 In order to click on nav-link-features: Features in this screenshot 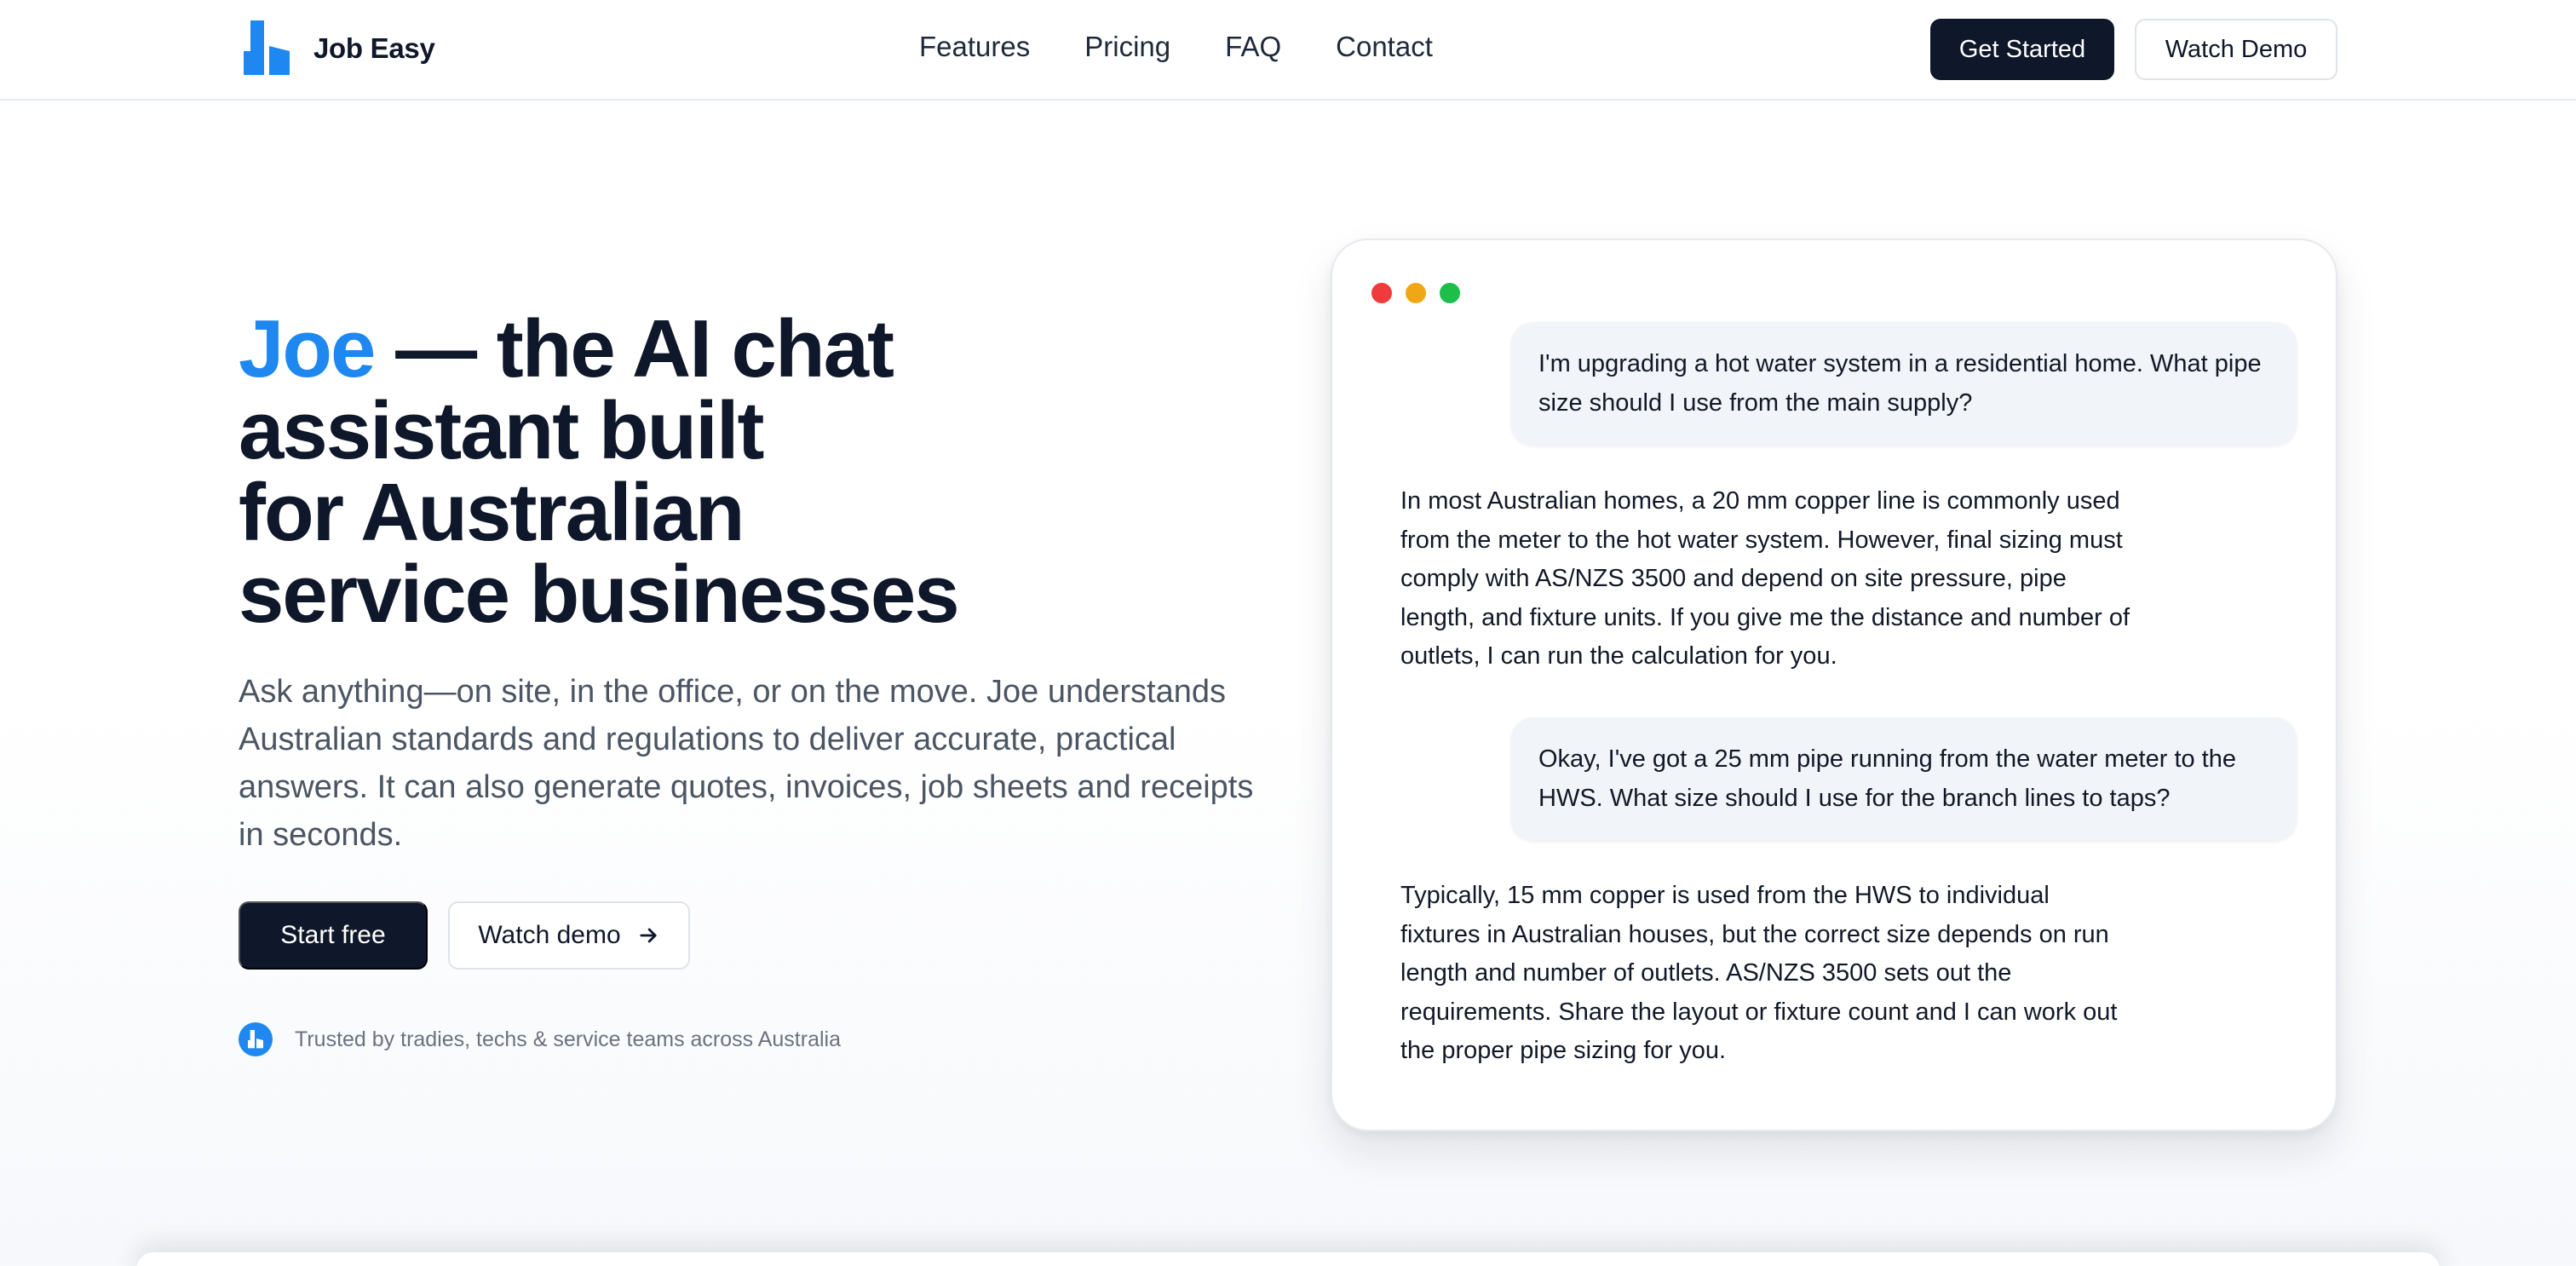, I will do `click(974, 47)`.